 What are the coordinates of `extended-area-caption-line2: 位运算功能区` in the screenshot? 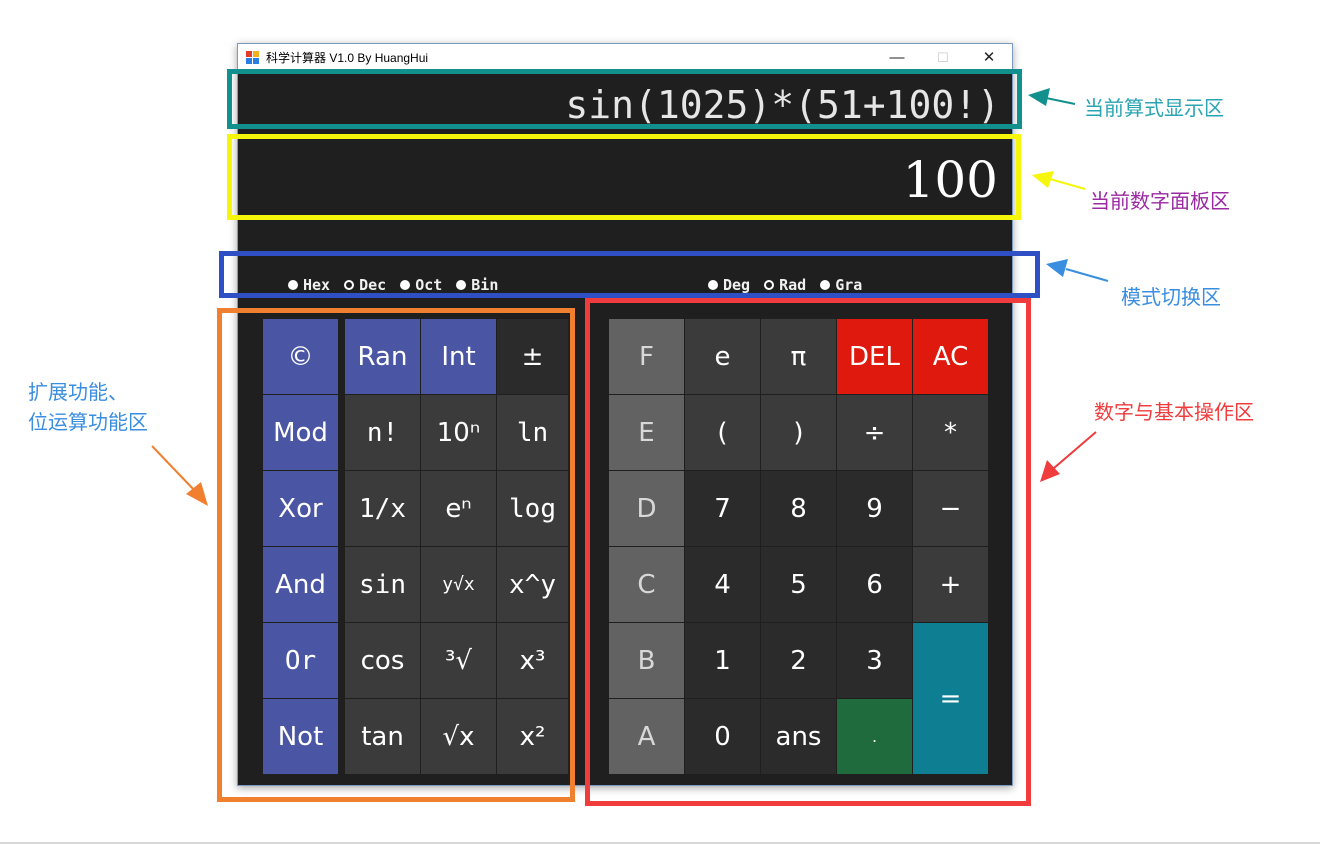 It's located at (88, 422).